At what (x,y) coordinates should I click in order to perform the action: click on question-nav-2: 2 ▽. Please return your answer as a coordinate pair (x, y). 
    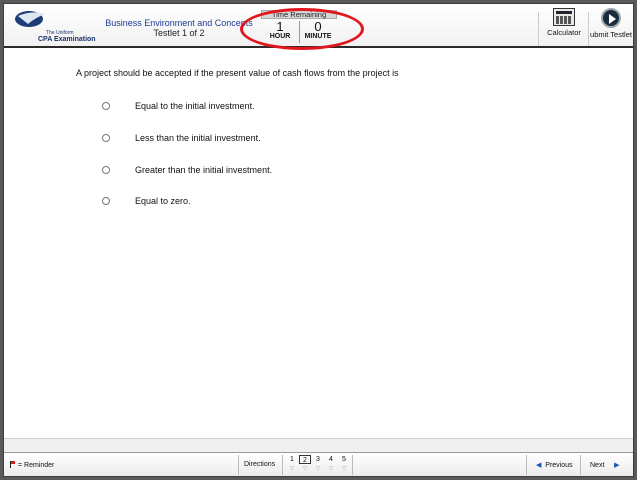
    Looking at the image, I should click on (305, 464).